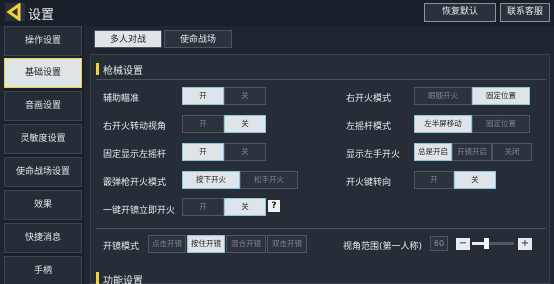 Image resolution: width=554 pixels, height=284 pixels. Describe the element at coordinates (123, 71) in the screenshot. I see `section-title-weapon: 枪械设置` at that location.